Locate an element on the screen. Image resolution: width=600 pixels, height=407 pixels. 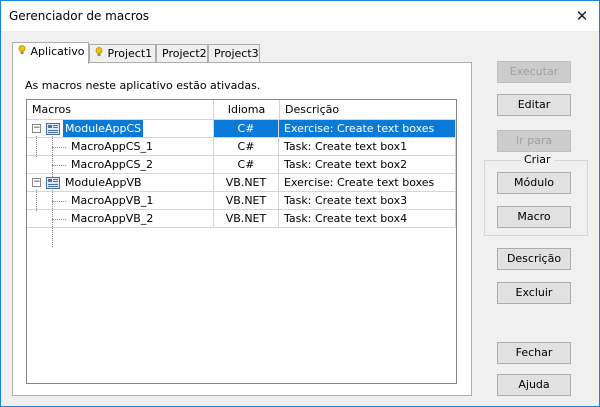
macro-description: Task: Create text box2 is located at coordinates (367, 165).